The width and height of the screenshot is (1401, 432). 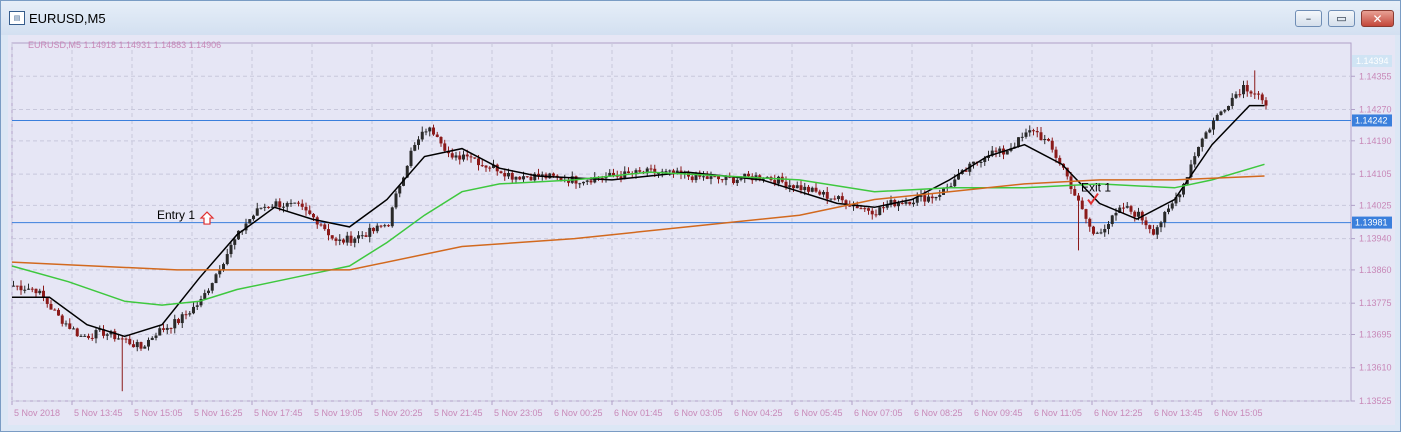 What do you see at coordinates (67, 18) in the screenshot?
I see `window-title: EURUSD,M5` at bounding box center [67, 18].